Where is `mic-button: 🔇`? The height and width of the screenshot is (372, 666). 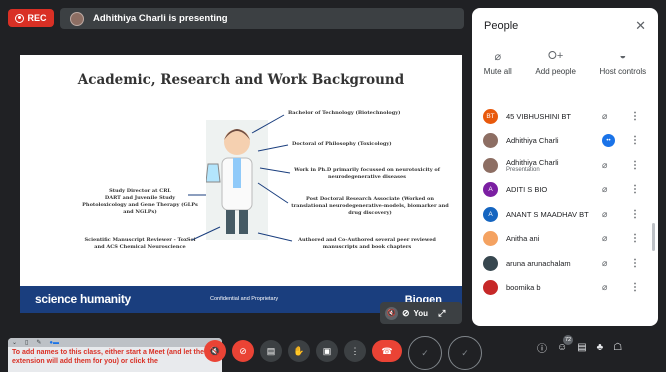
mic-button: 🔇 is located at coordinates (215, 351).